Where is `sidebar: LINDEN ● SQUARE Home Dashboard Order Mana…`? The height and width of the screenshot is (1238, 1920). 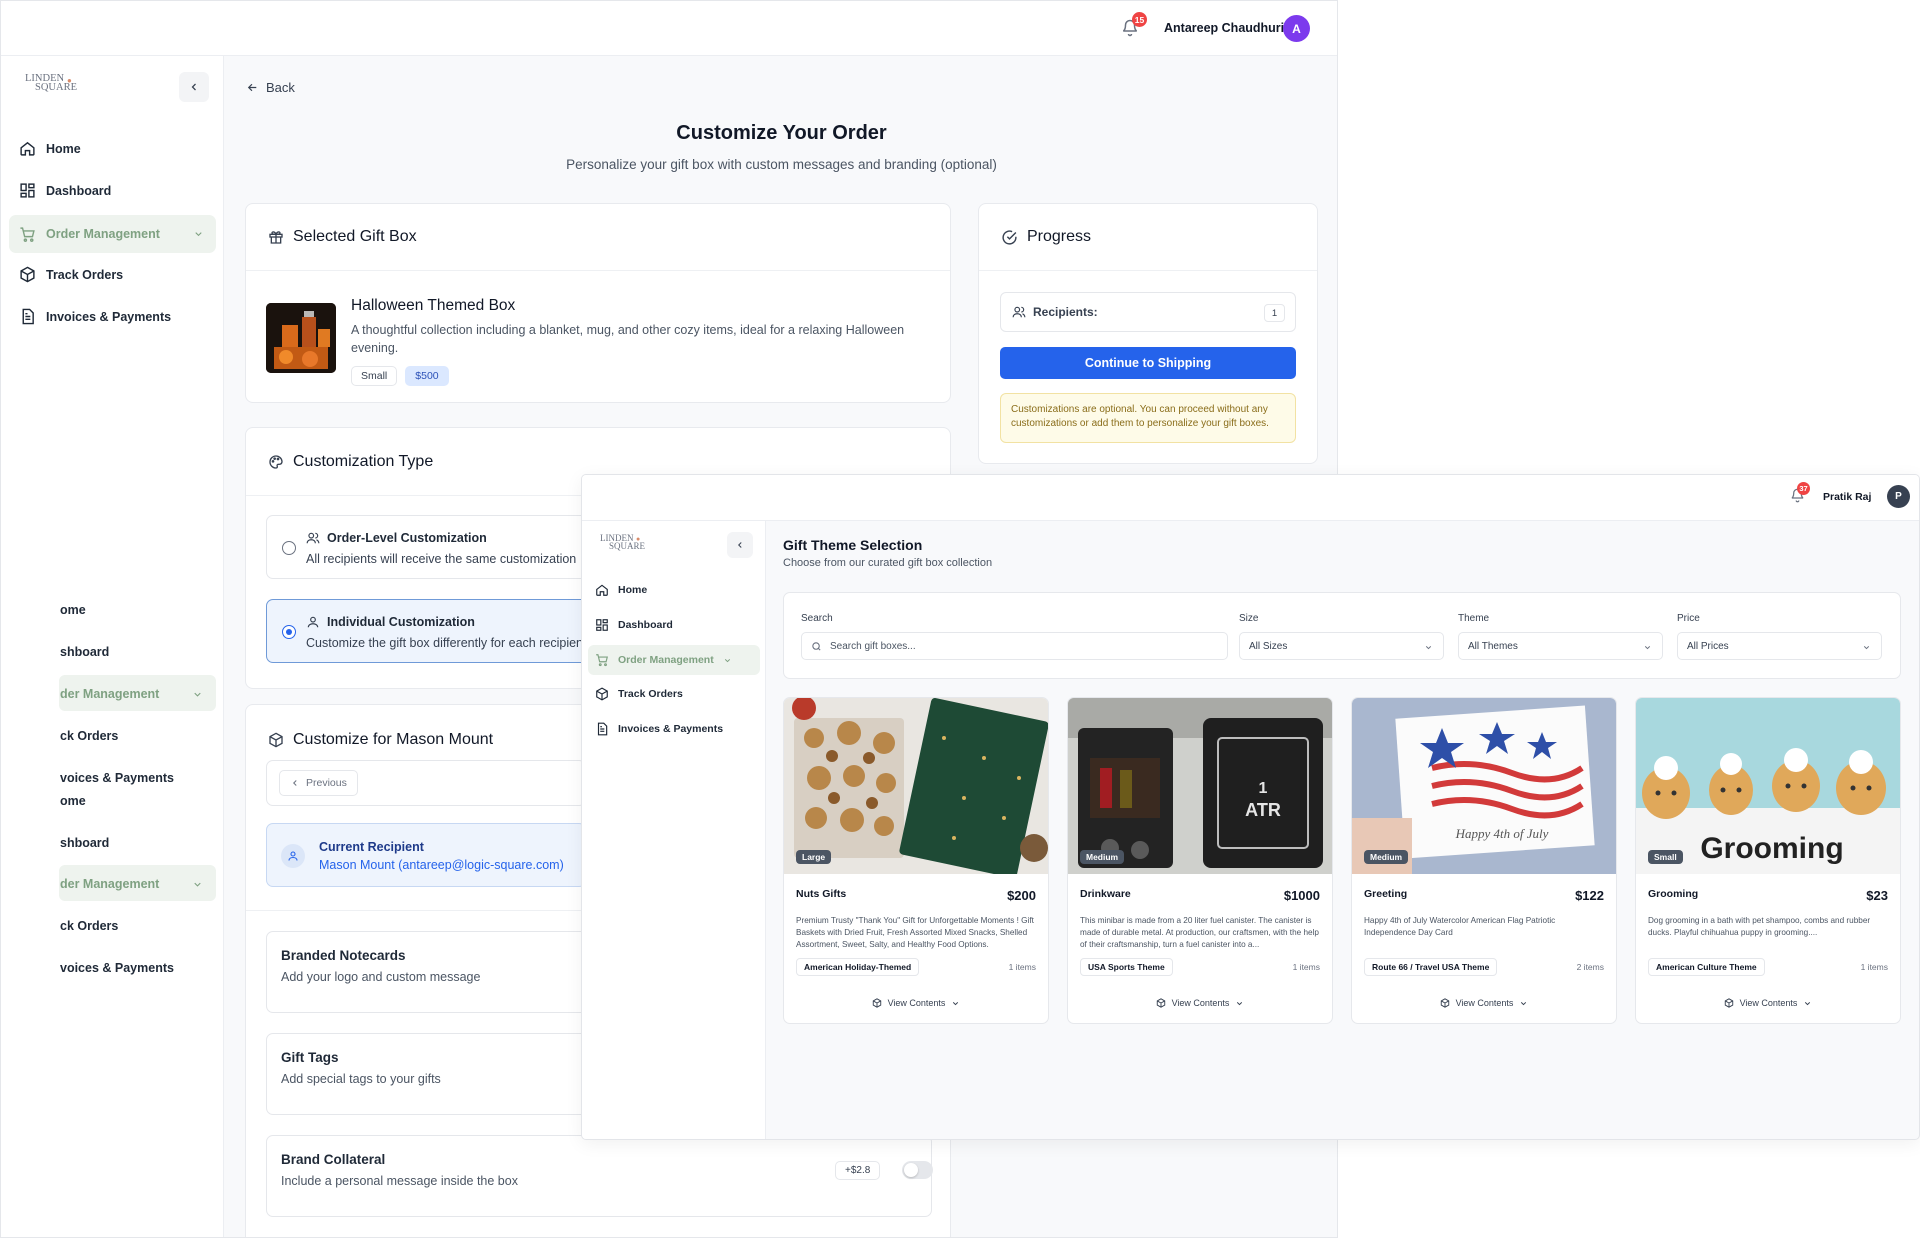 sidebar: LINDEN ● SQUARE Home Dashboard Order Mana… is located at coordinates (112, 646).